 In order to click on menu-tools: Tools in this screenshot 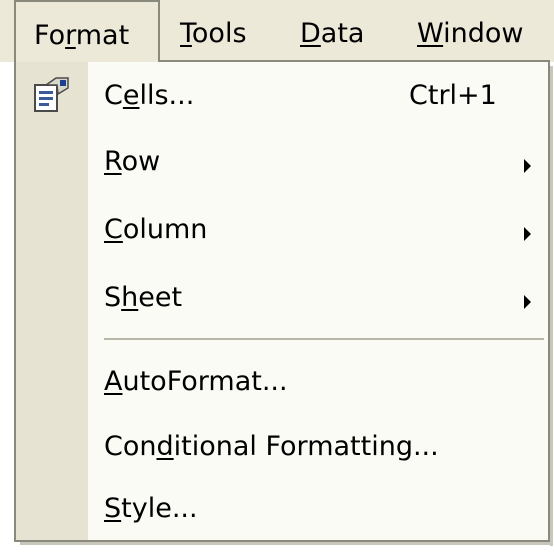, I will do `click(213, 34)`.